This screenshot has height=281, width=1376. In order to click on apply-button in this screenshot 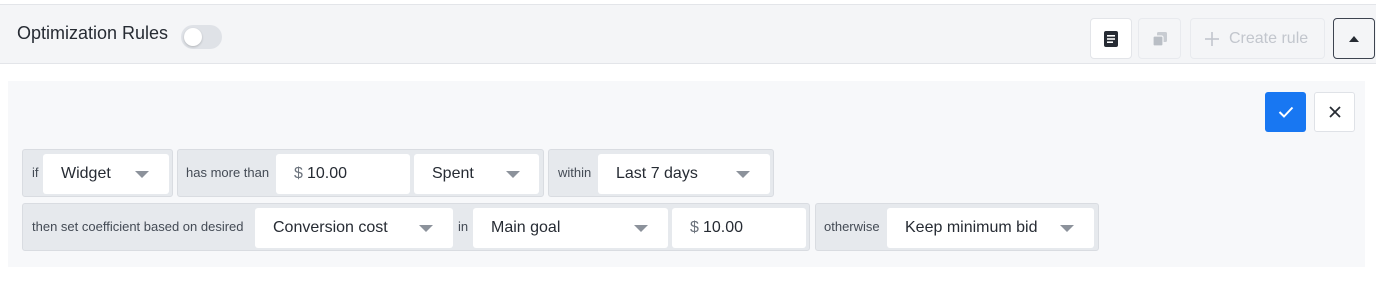, I will do `click(1285, 112)`.